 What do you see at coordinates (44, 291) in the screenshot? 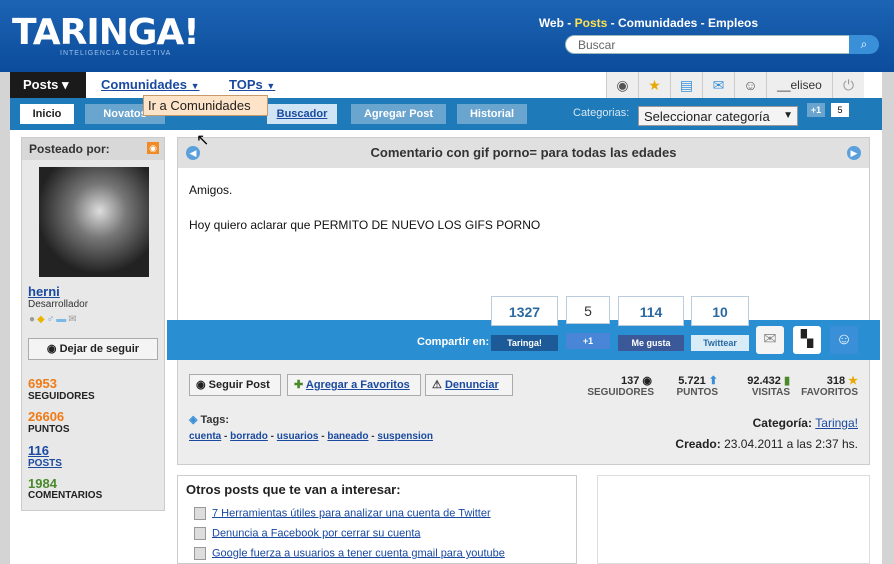
I see `author-name: herni` at bounding box center [44, 291].